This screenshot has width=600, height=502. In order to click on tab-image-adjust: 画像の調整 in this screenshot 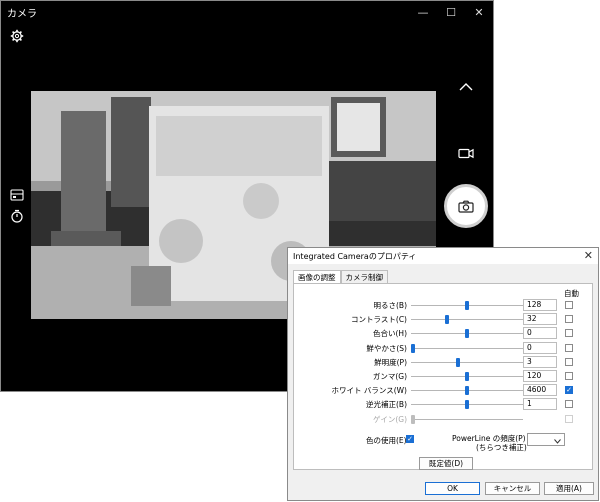, I will do `click(317, 277)`.